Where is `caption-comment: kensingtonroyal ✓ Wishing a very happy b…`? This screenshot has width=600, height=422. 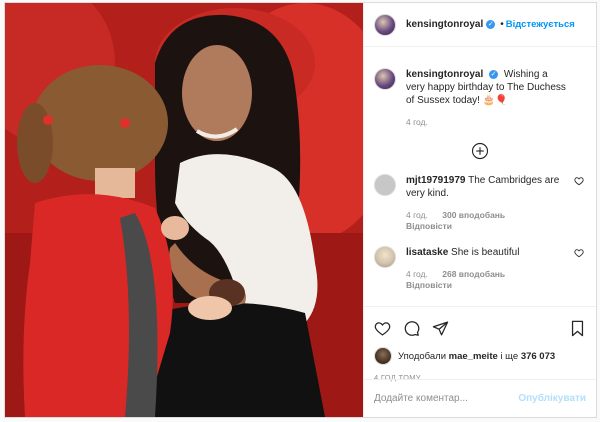
caption-comment: kensingtonroyal ✓ Wishing a very happy b… is located at coordinates (480, 98).